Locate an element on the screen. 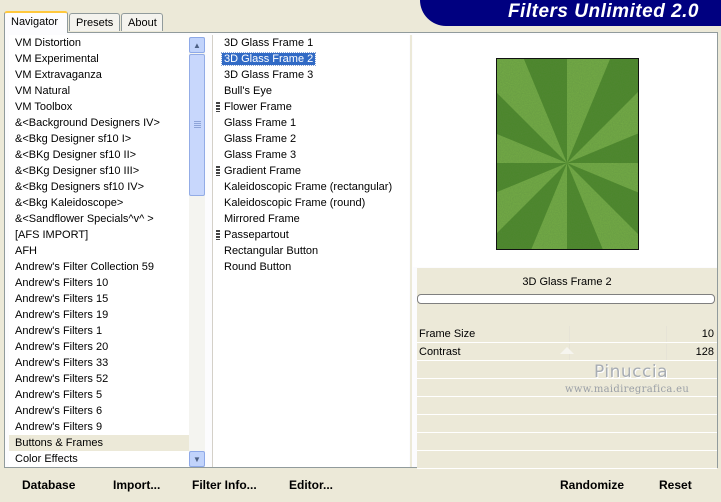 This screenshot has width=721, height=502. filter-item: Kaleidoscopic Frame (rectangular) is located at coordinates (311, 187).